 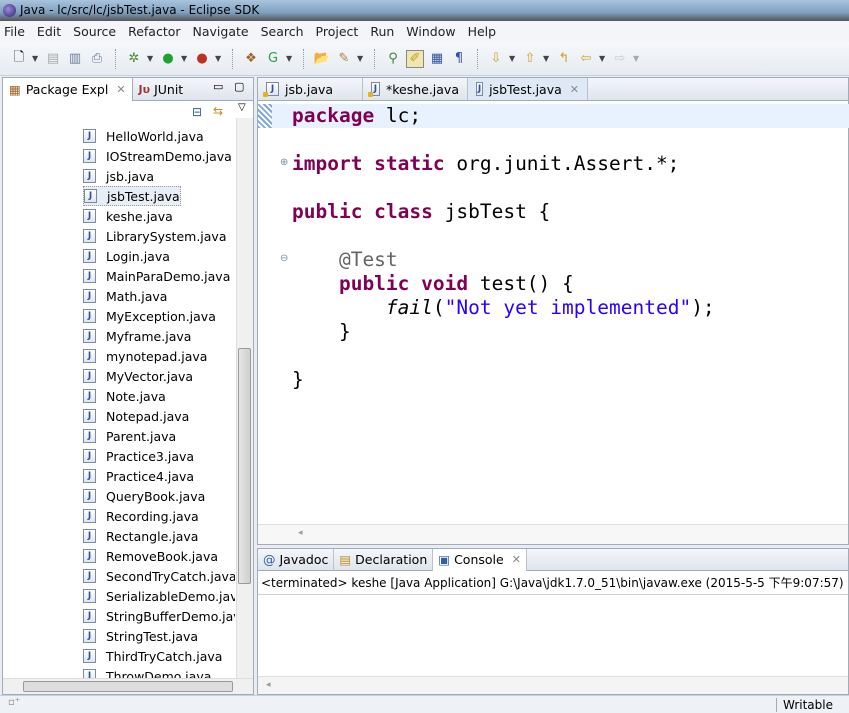 I want to click on menu-project: Project, so click(x=337, y=31).